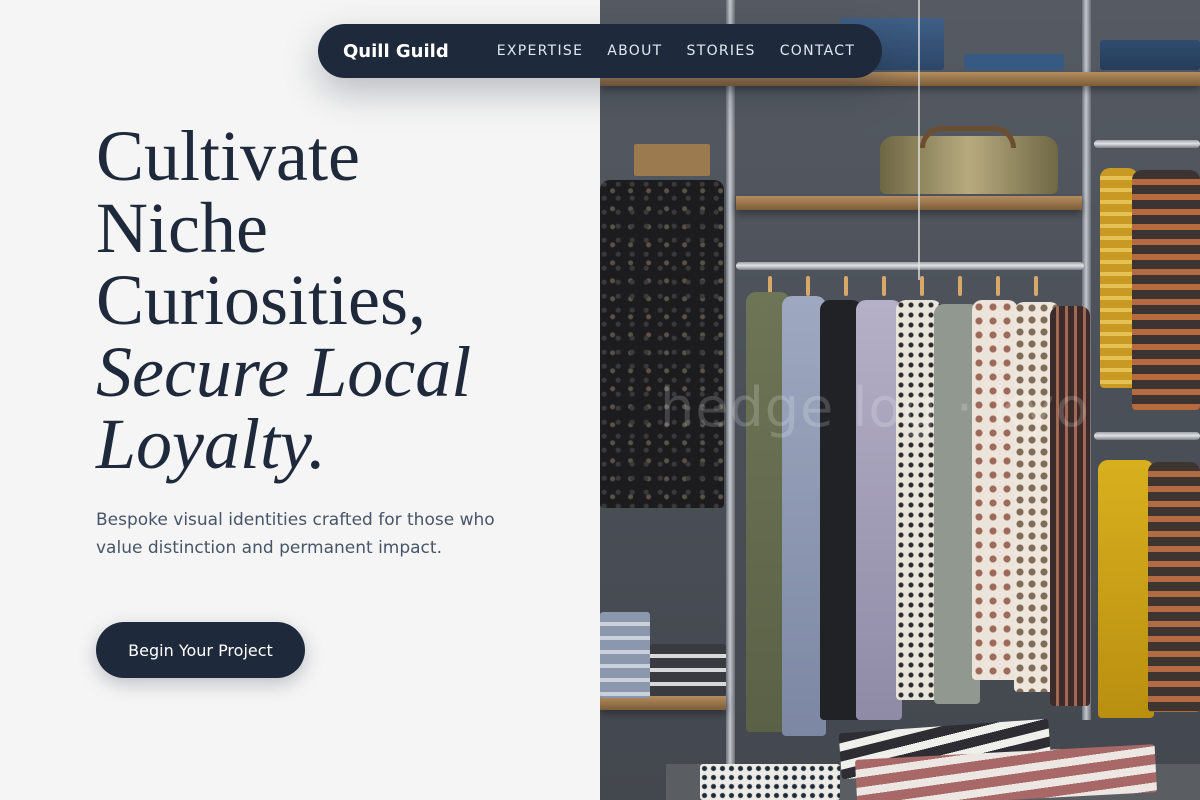 The image size is (1200, 800). What do you see at coordinates (228, 156) in the screenshot?
I see `headline-line-1: Cultivate` at bounding box center [228, 156].